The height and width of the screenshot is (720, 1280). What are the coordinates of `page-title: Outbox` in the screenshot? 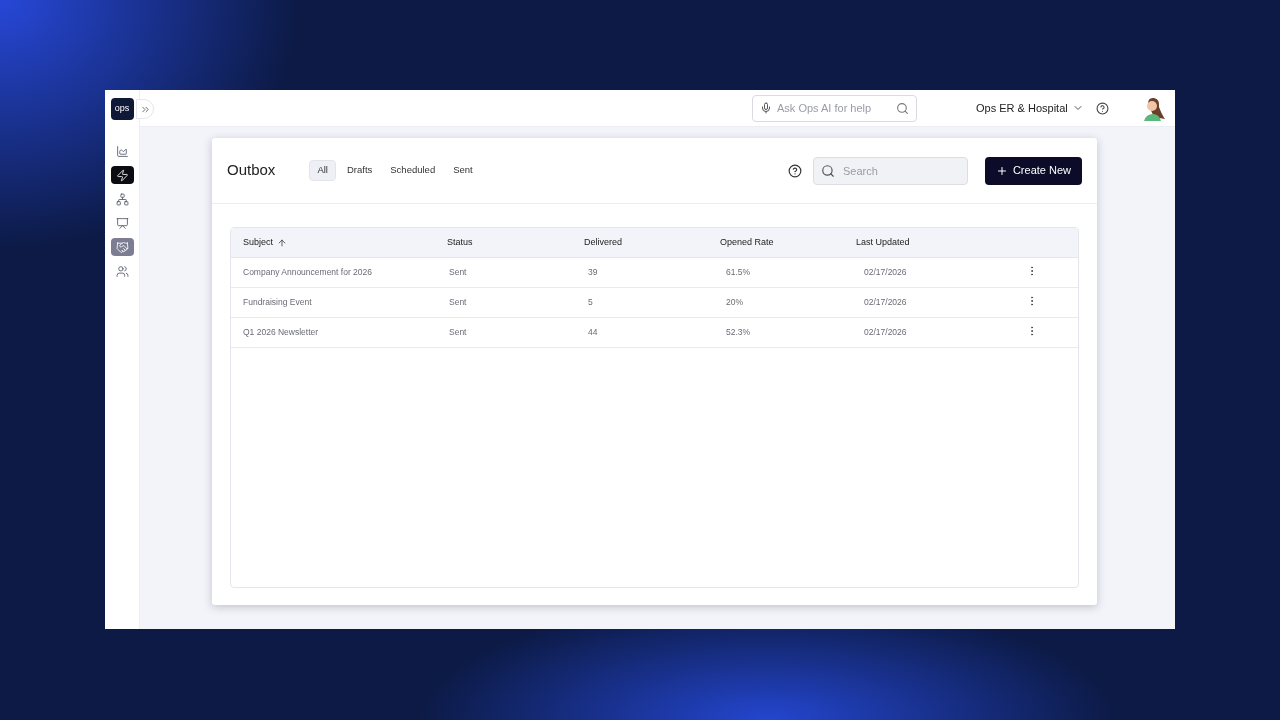 It's located at (251, 170).